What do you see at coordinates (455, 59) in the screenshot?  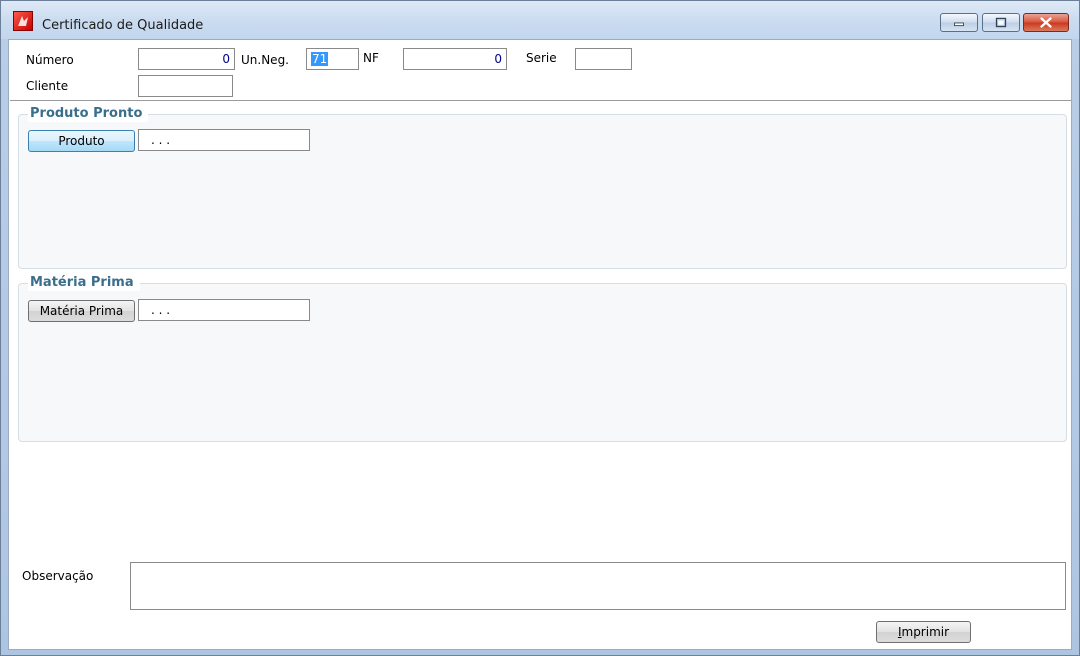 I see `nf-field: 0` at bounding box center [455, 59].